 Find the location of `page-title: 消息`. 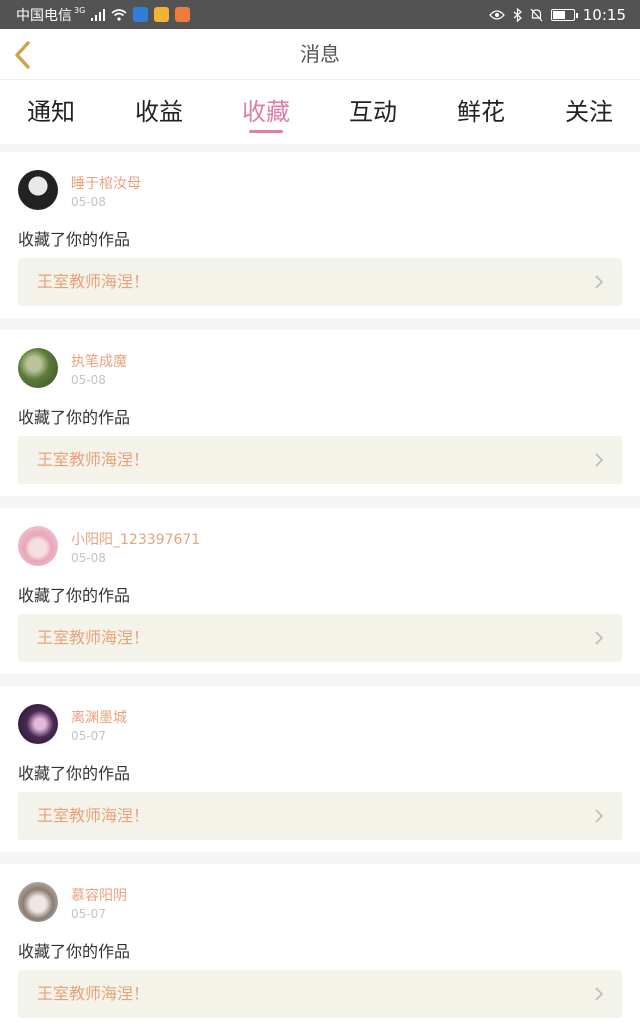

page-title: 消息 is located at coordinates (320, 54).